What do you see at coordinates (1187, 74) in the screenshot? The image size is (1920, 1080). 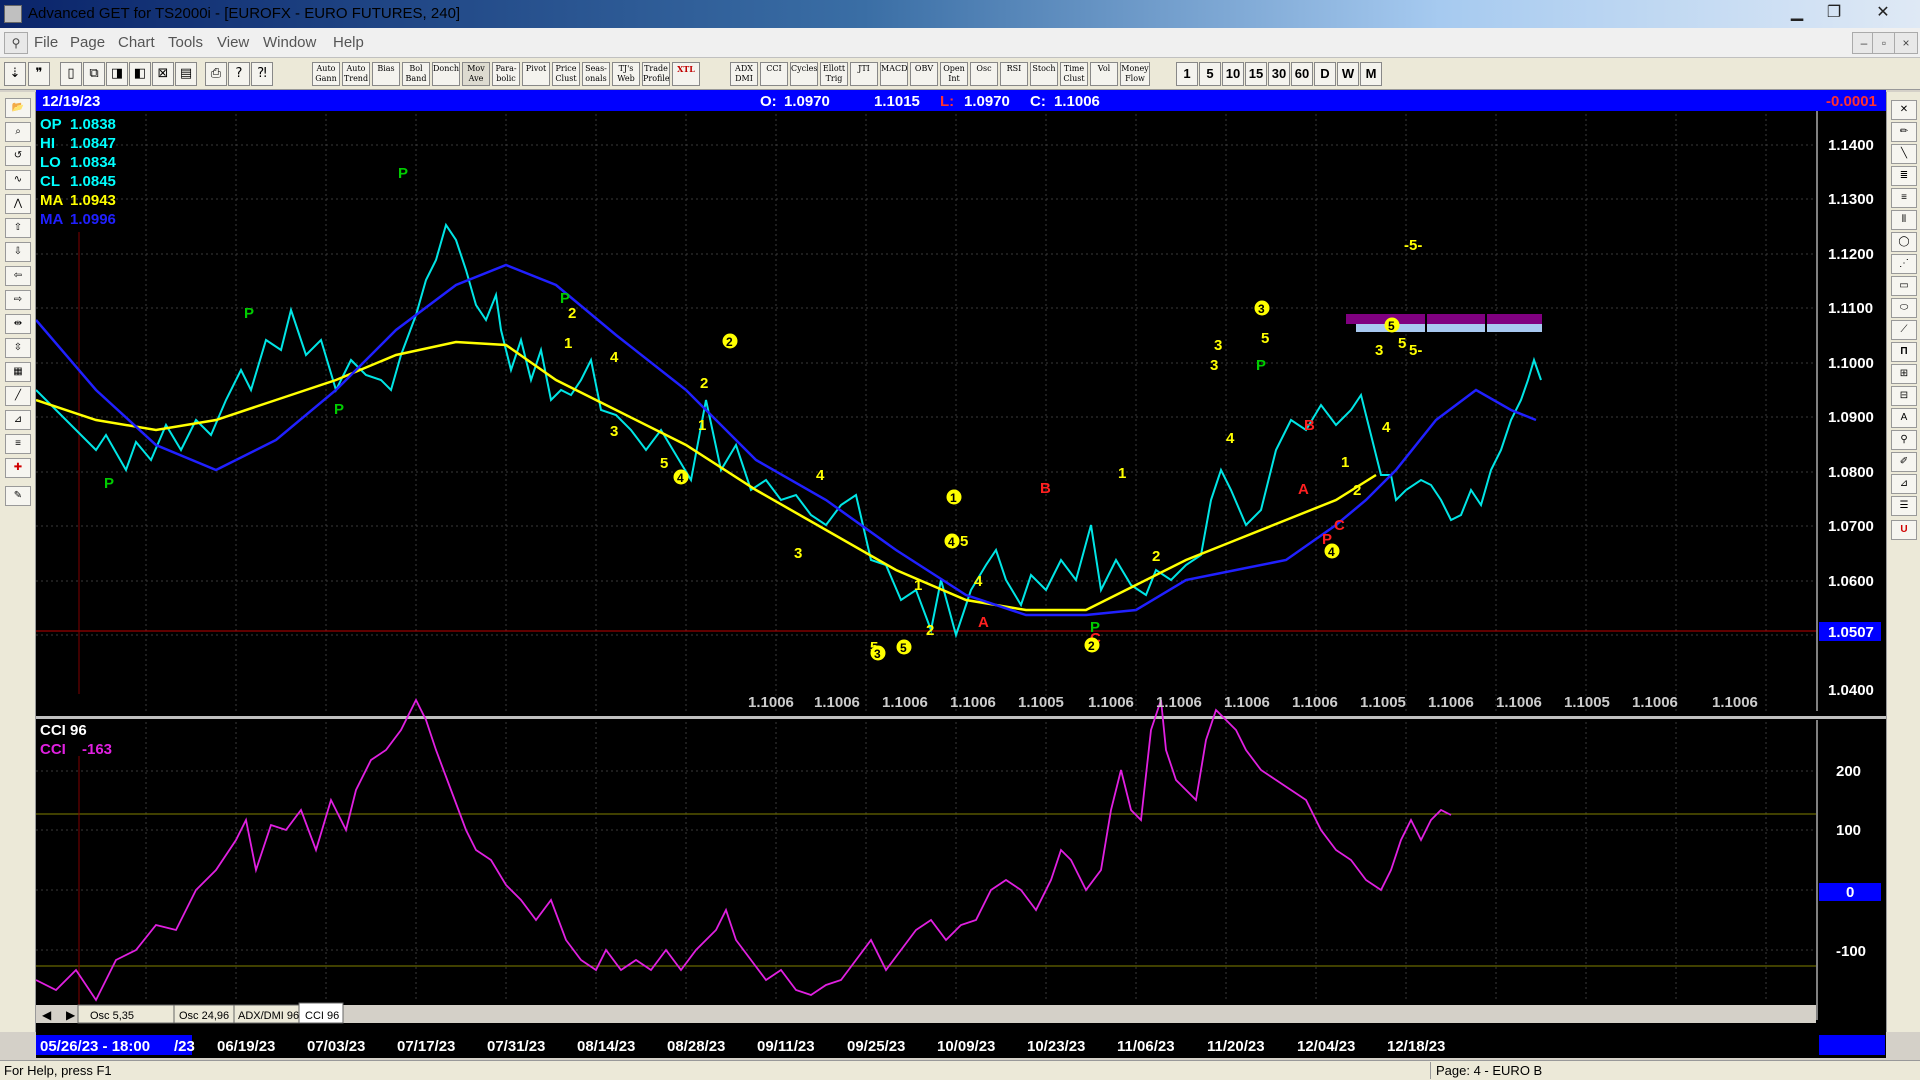 I see `timeframe-1: 1` at bounding box center [1187, 74].